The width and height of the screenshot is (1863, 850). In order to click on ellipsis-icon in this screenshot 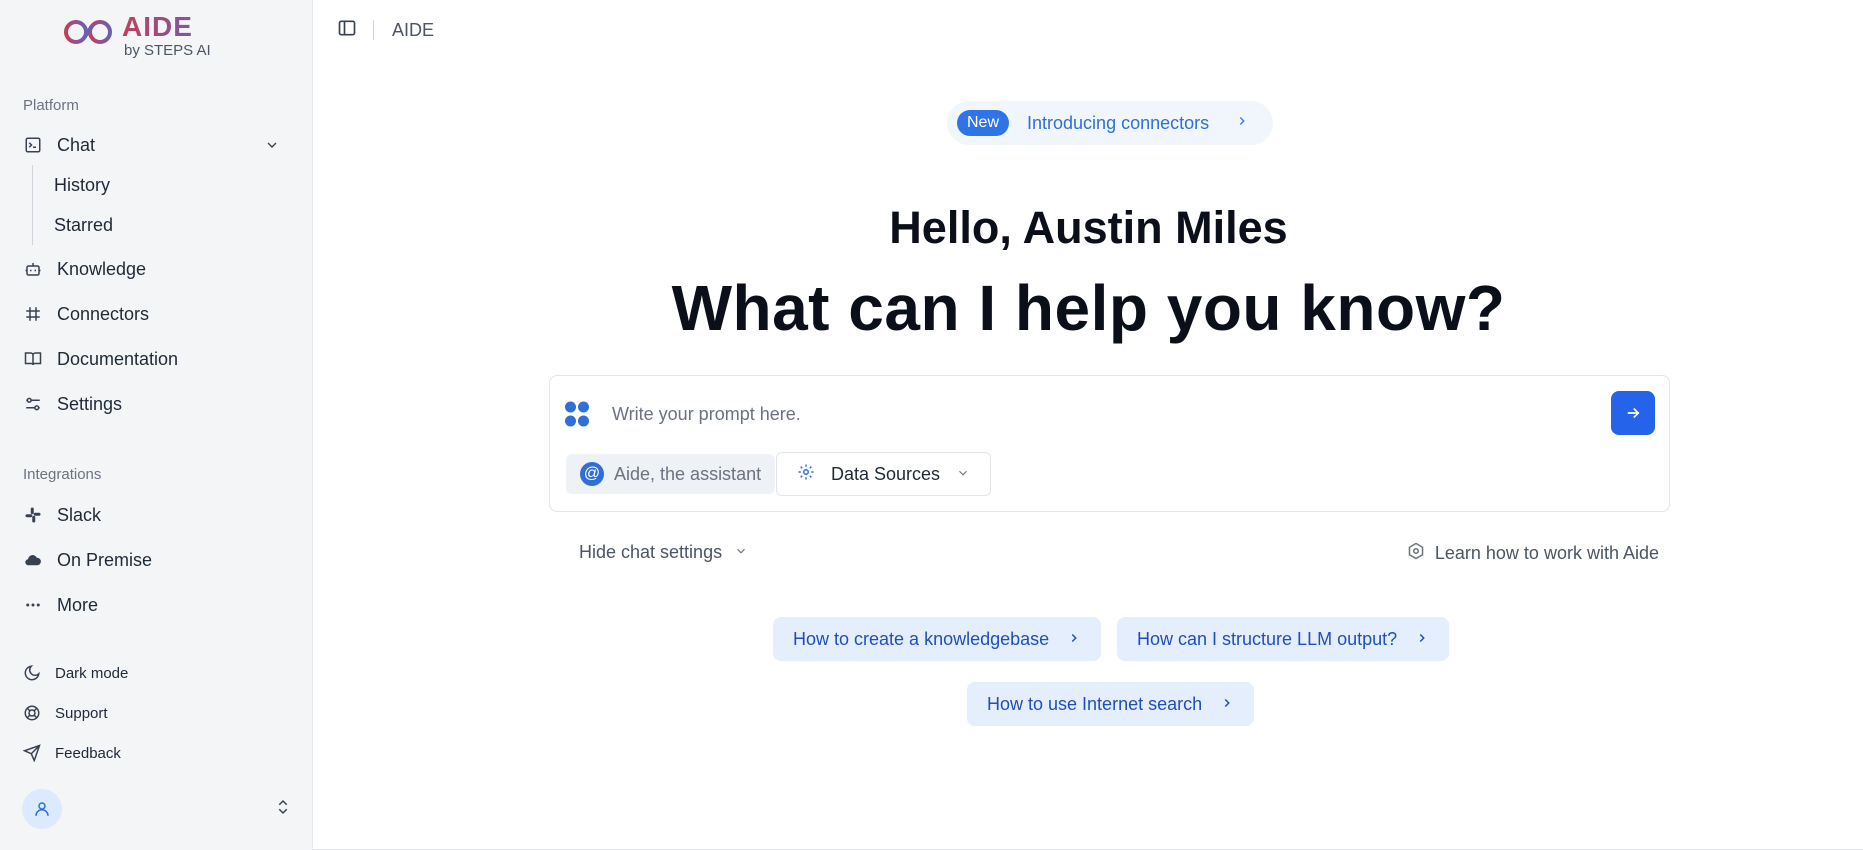, I will do `click(33, 605)`.